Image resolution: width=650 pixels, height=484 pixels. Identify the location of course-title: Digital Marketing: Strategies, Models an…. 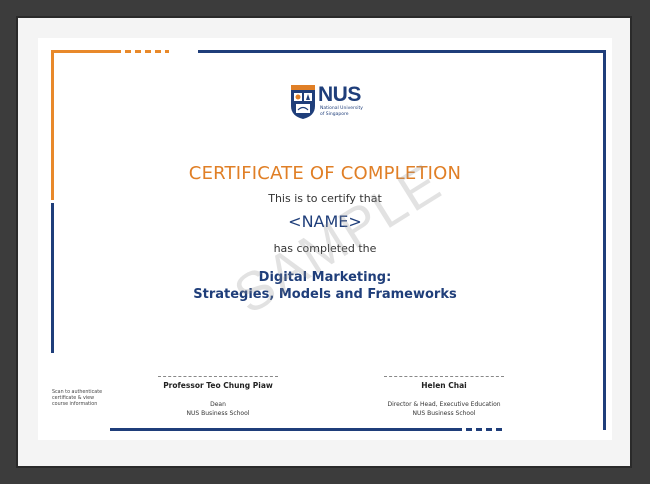
(325, 286).